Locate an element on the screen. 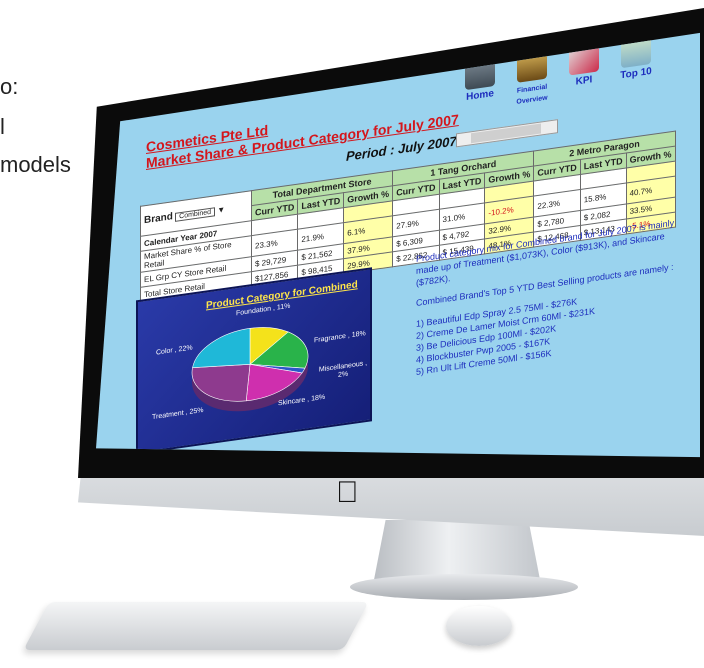 The width and height of the screenshot is (704, 668). brand-select: Combined is located at coordinates (195, 214).